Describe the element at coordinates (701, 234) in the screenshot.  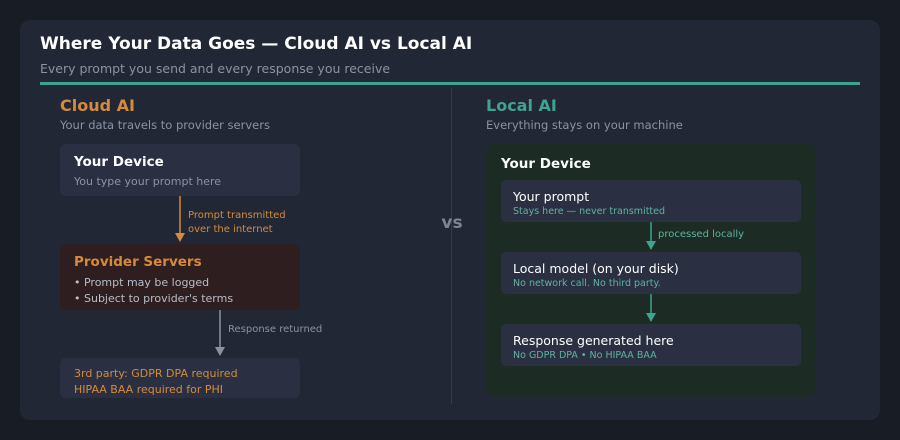
I see `process-label: processed locally` at that location.